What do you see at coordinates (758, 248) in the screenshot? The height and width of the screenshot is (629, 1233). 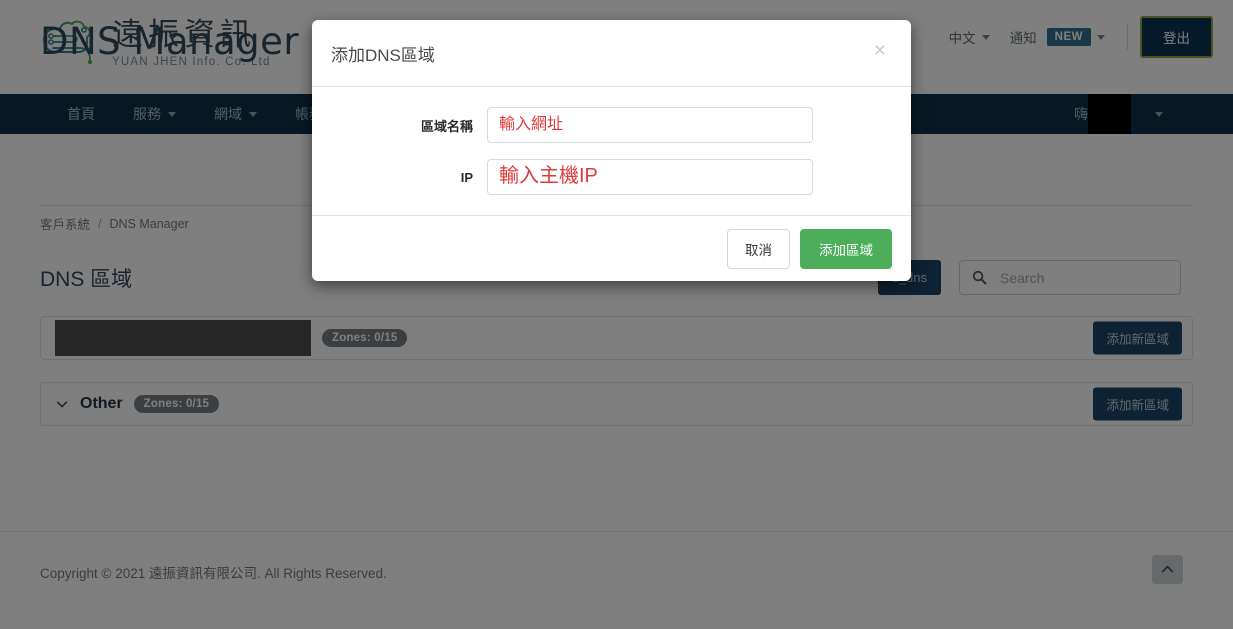 I see `cancel-button: 取消` at bounding box center [758, 248].